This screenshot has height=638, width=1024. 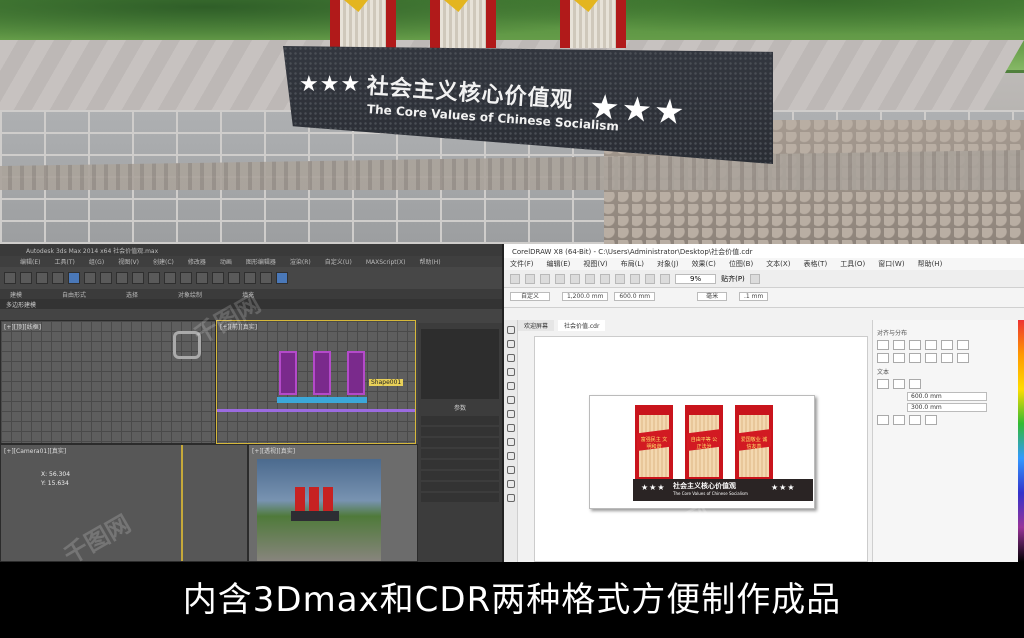 What do you see at coordinates (510, 400) in the screenshot?
I see `artistic-media-icon` at bounding box center [510, 400].